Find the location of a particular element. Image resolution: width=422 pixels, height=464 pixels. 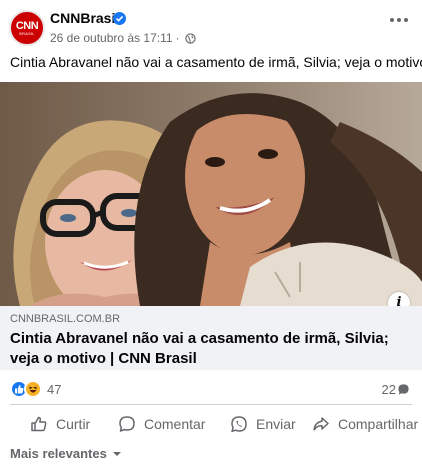

send-button: Enviar is located at coordinates (263, 424).